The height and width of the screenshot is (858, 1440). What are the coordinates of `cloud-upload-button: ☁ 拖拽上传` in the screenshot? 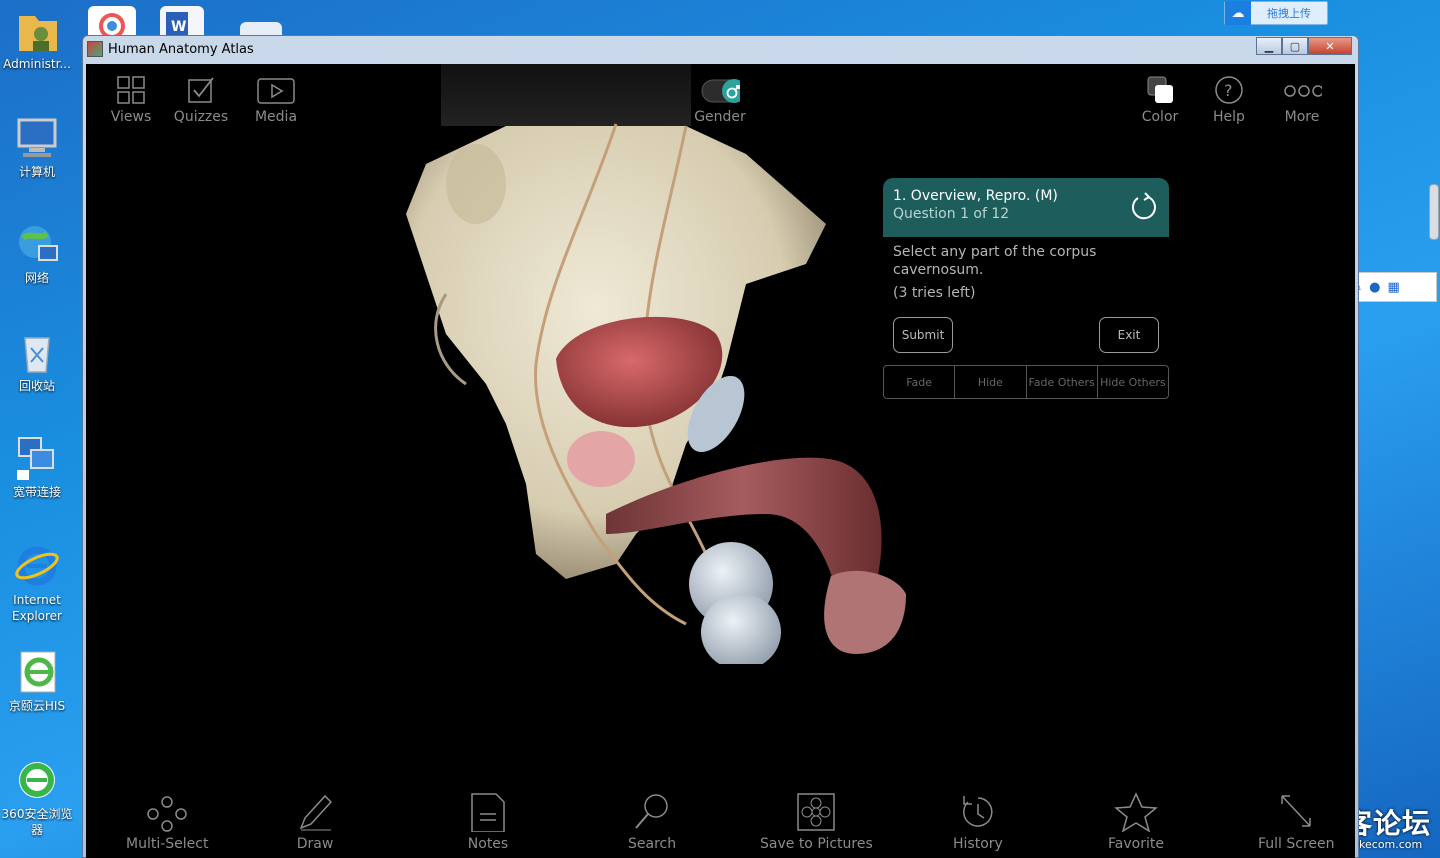 It's located at (1276, 13).